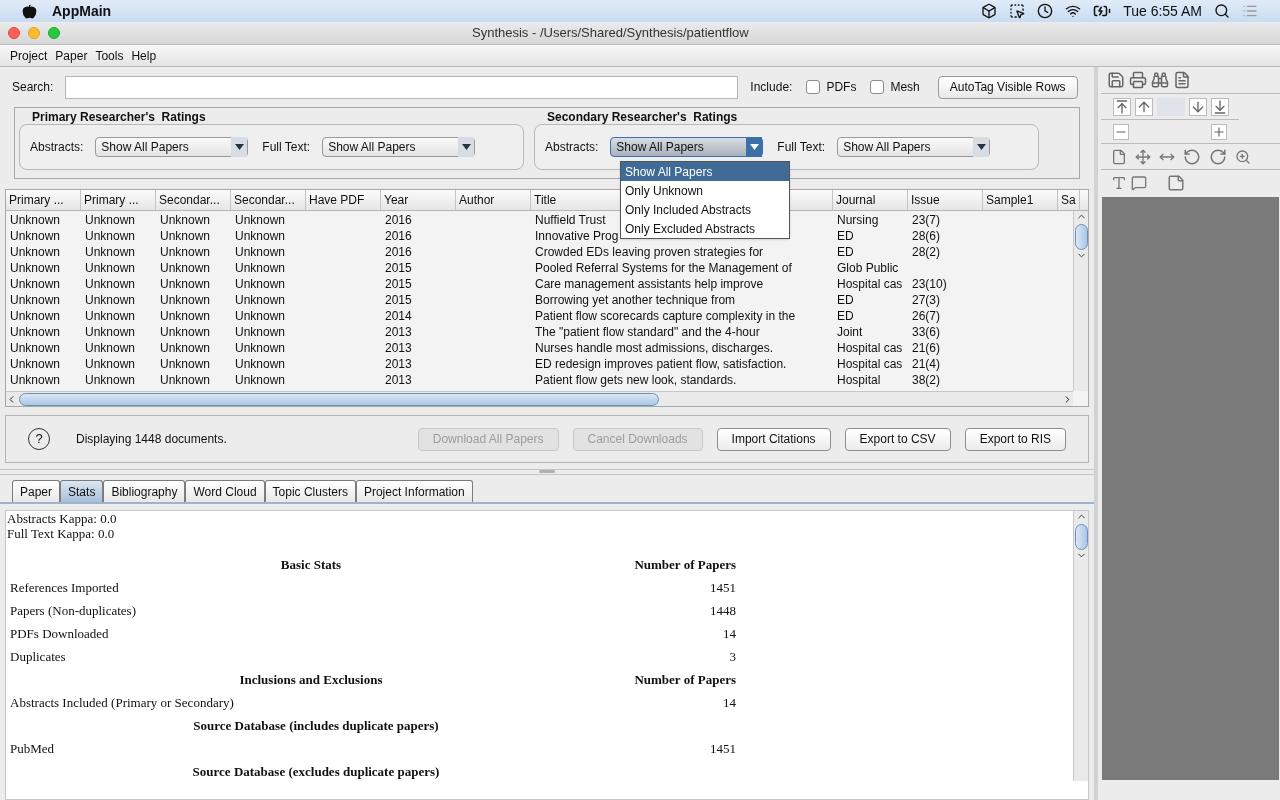  Describe the element at coordinates (343, 200) in the screenshot. I see `column-header: Have PDF` at that location.